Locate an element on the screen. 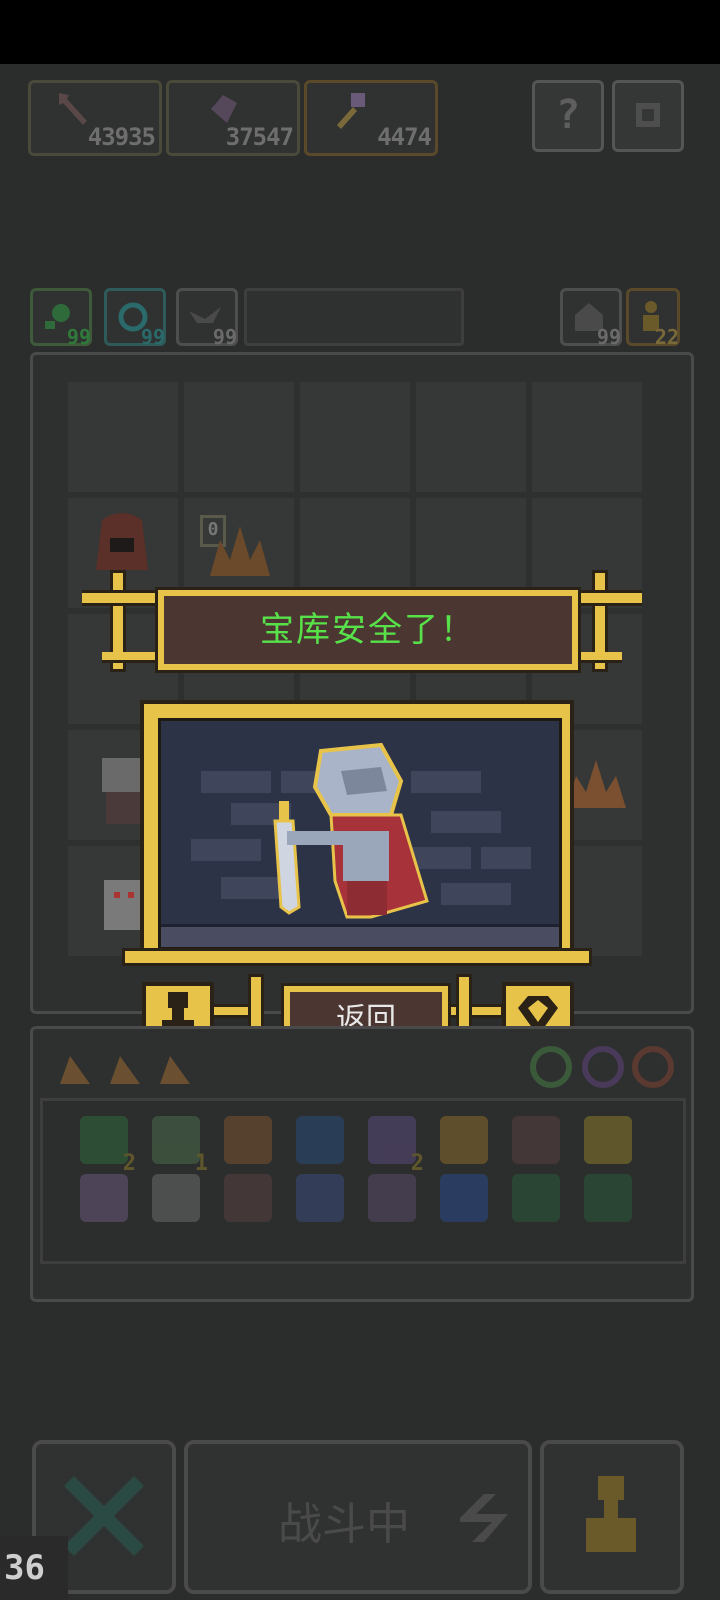 Image resolution: width=720 pixels, height=1600 pixels. vault-scene is located at coordinates (360, 834).